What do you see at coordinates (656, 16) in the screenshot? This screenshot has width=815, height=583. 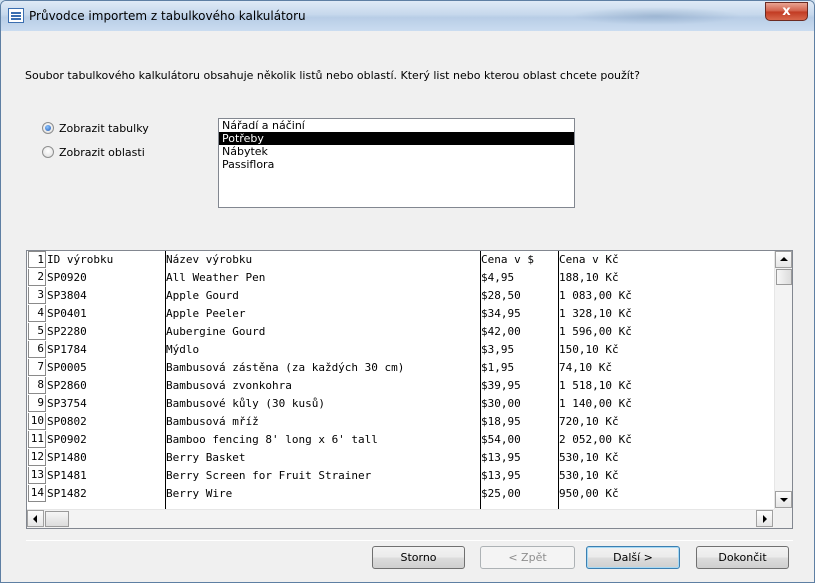 I see `titlebar-glow` at bounding box center [656, 16].